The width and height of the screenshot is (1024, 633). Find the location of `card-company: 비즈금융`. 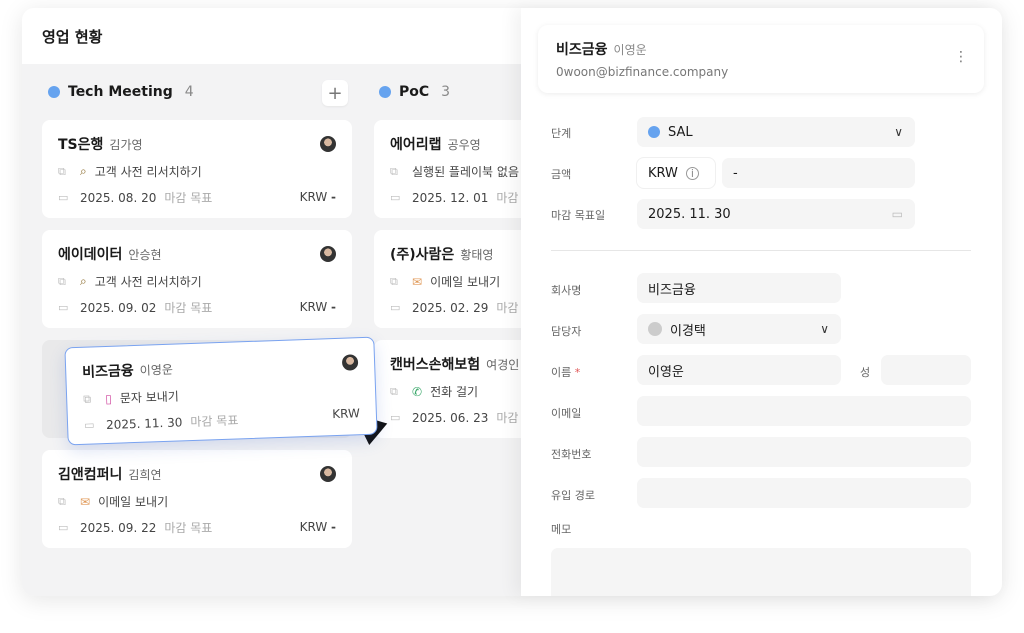

card-company: 비즈금융 is located at coordinates (108, 372).